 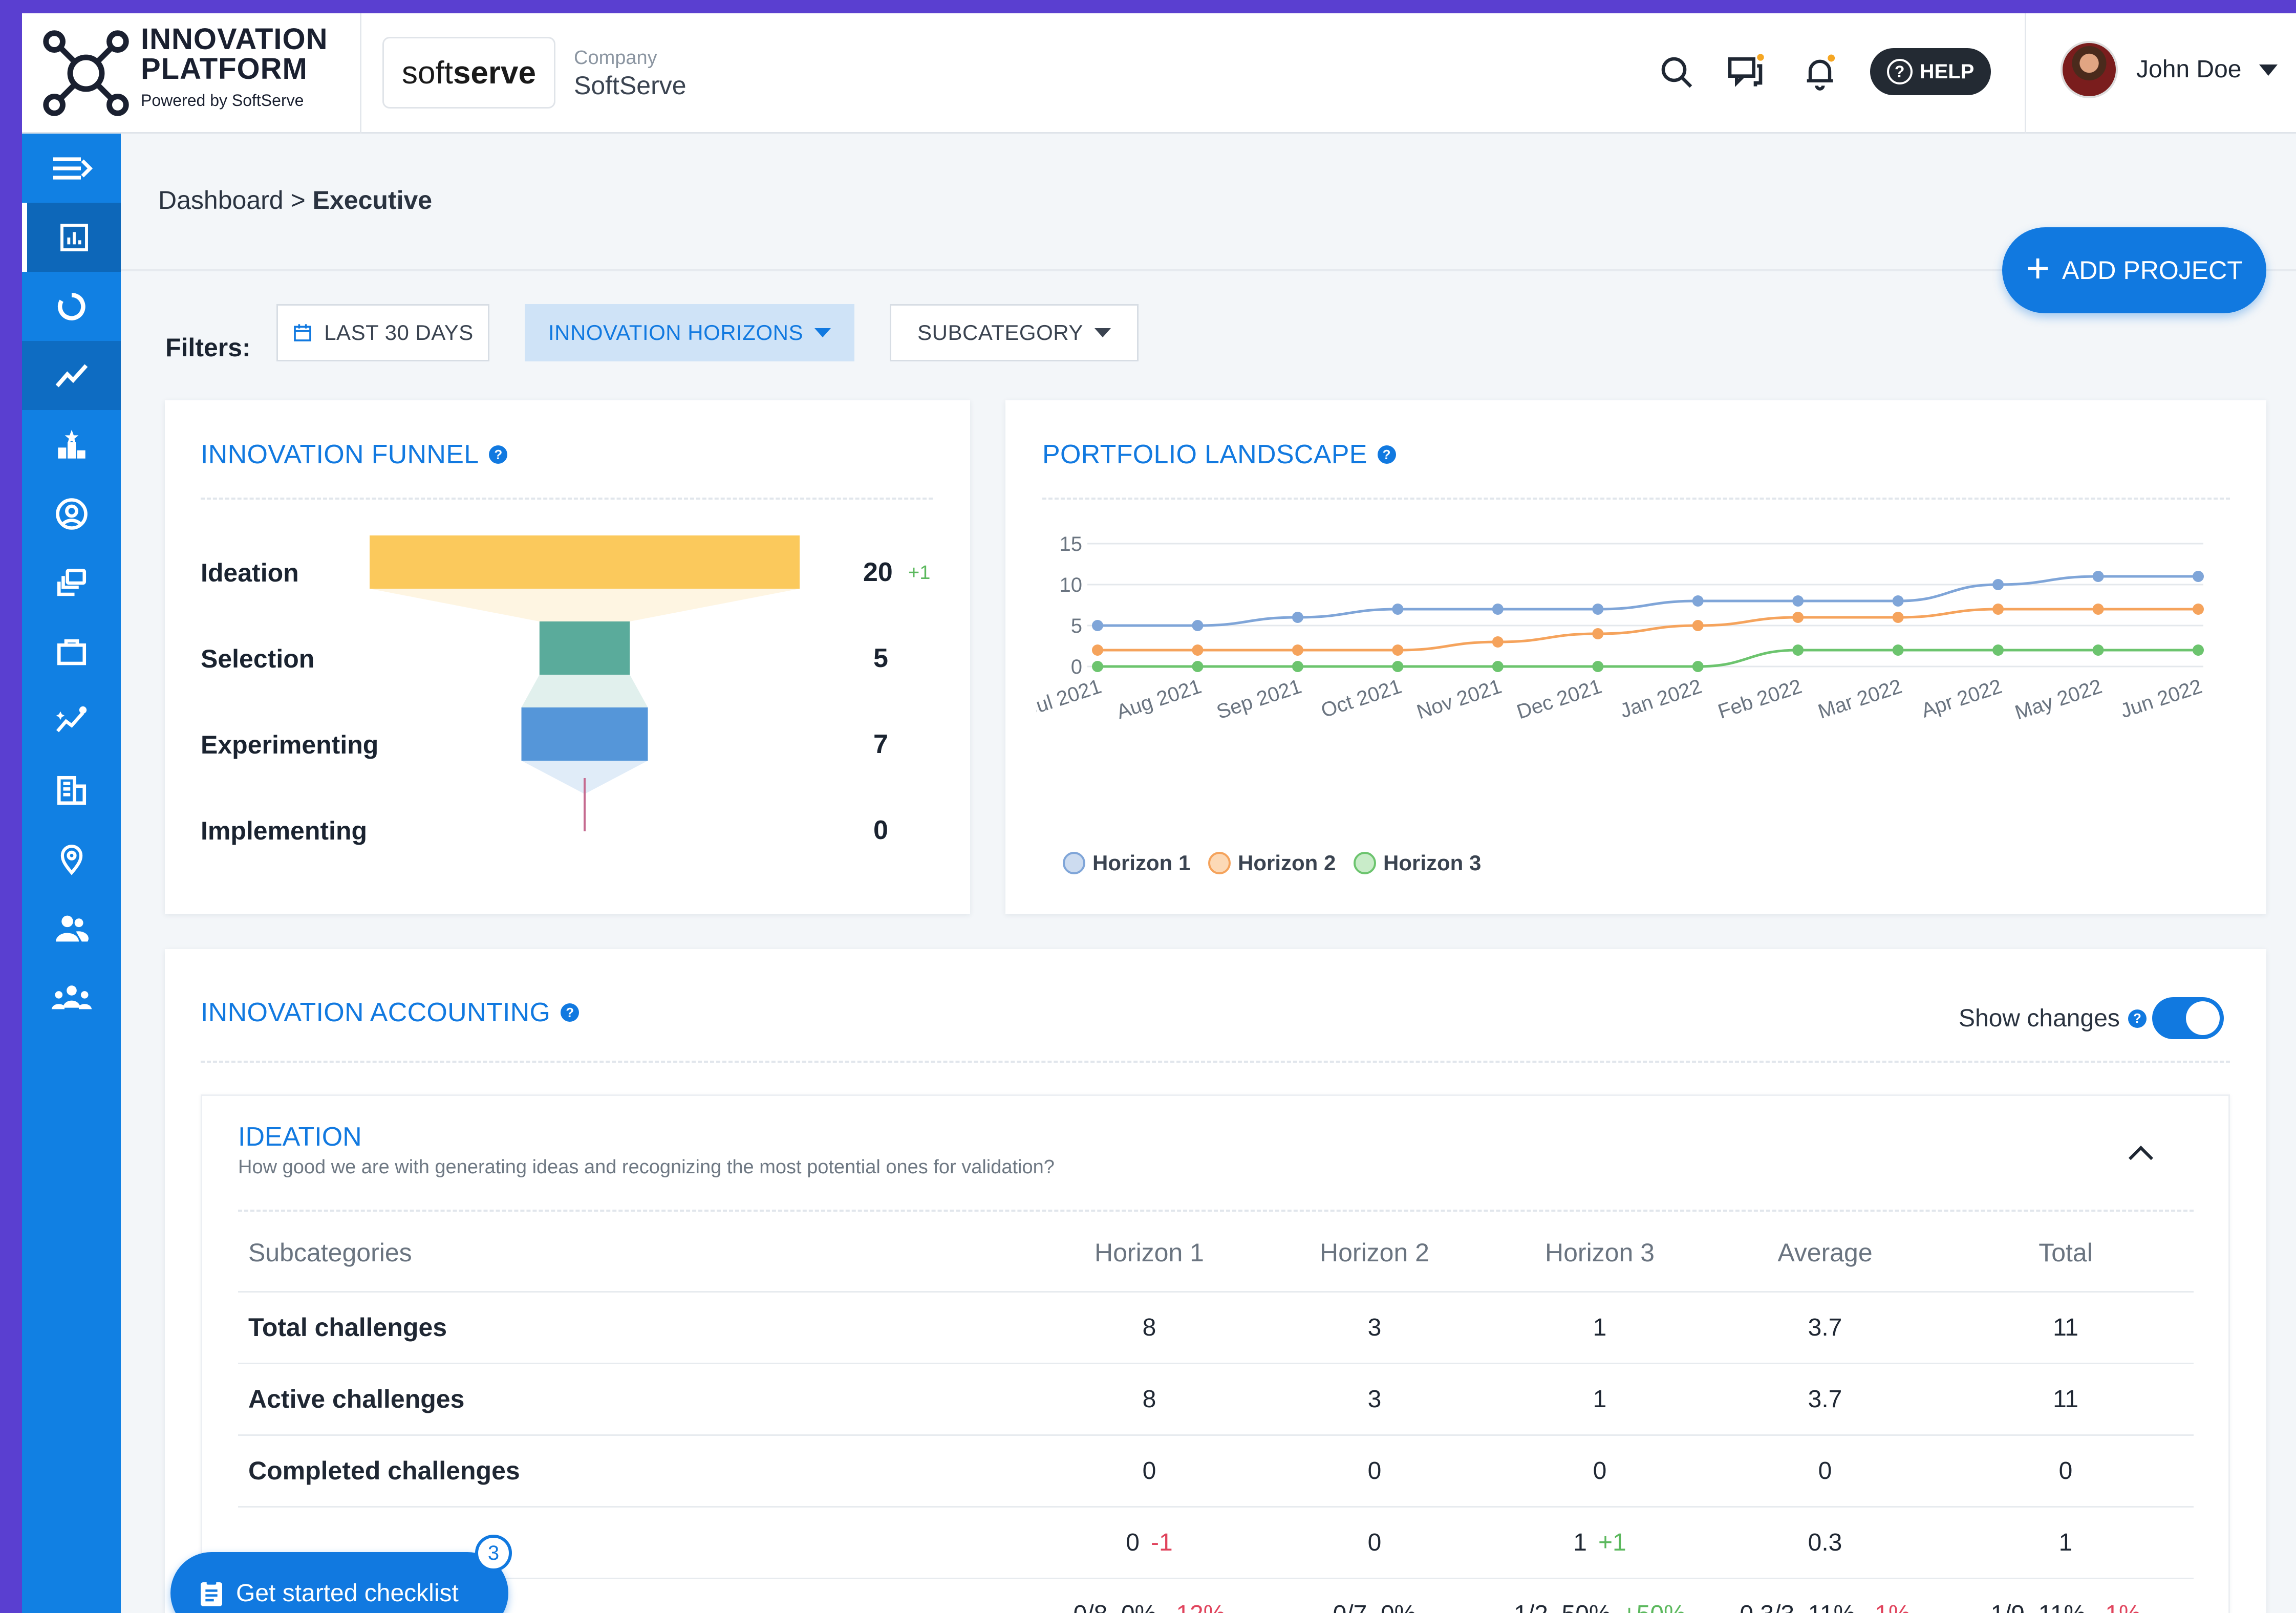 What do you see at coordinates (2038, 1607) in the screenshot?
I see `cell-value: 1/9, 11%` at bounding box center [2038, 1607].